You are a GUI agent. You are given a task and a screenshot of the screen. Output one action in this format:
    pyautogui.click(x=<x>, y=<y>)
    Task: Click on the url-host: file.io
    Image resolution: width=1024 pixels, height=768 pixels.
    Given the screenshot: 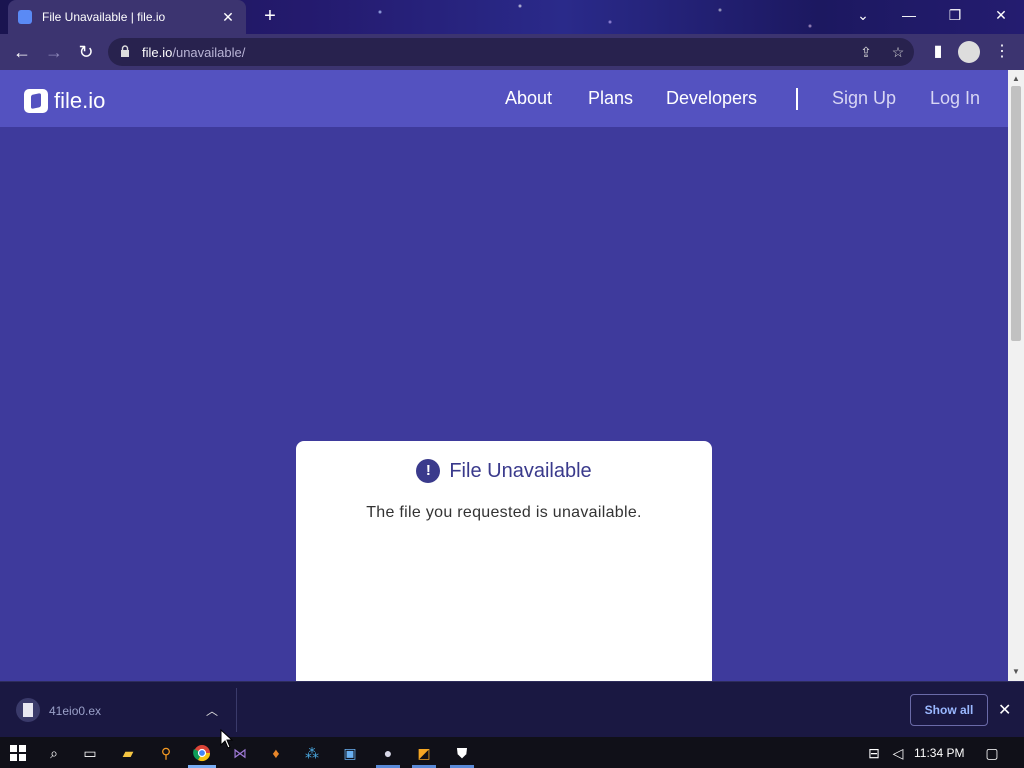 What is the action you would take?
    pyautogui.click(x=157, y=52)
    